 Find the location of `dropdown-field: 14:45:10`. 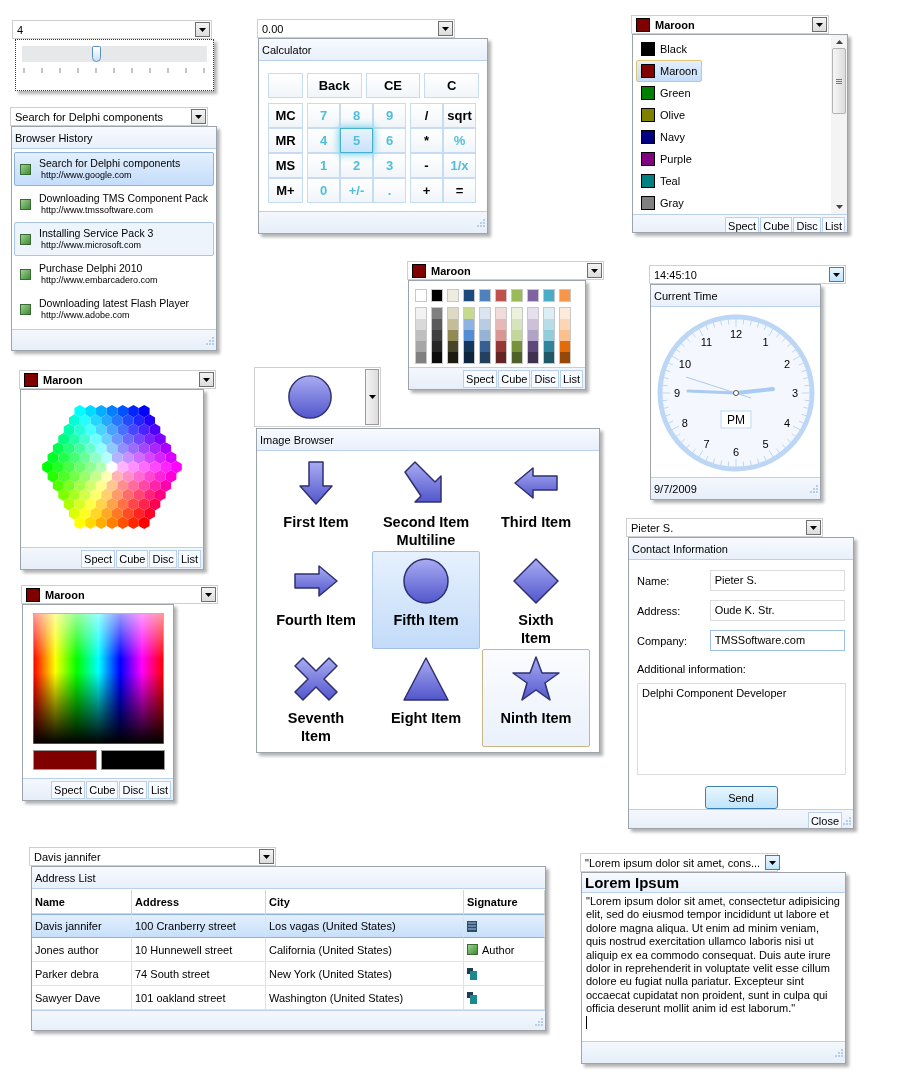

dropdown-field: 14:45:10 is located at coordinates (747, 274).